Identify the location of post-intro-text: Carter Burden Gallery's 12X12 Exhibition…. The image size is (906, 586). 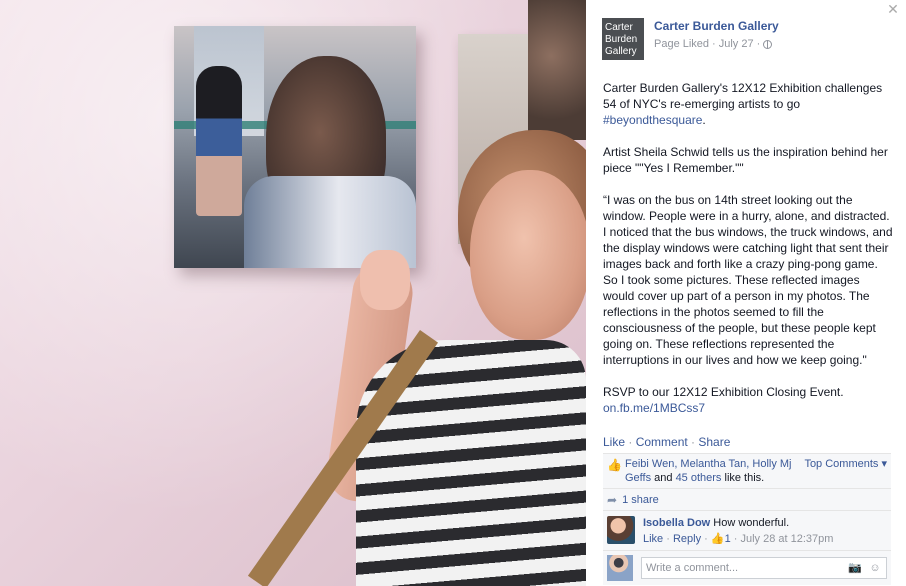
(743, 96).